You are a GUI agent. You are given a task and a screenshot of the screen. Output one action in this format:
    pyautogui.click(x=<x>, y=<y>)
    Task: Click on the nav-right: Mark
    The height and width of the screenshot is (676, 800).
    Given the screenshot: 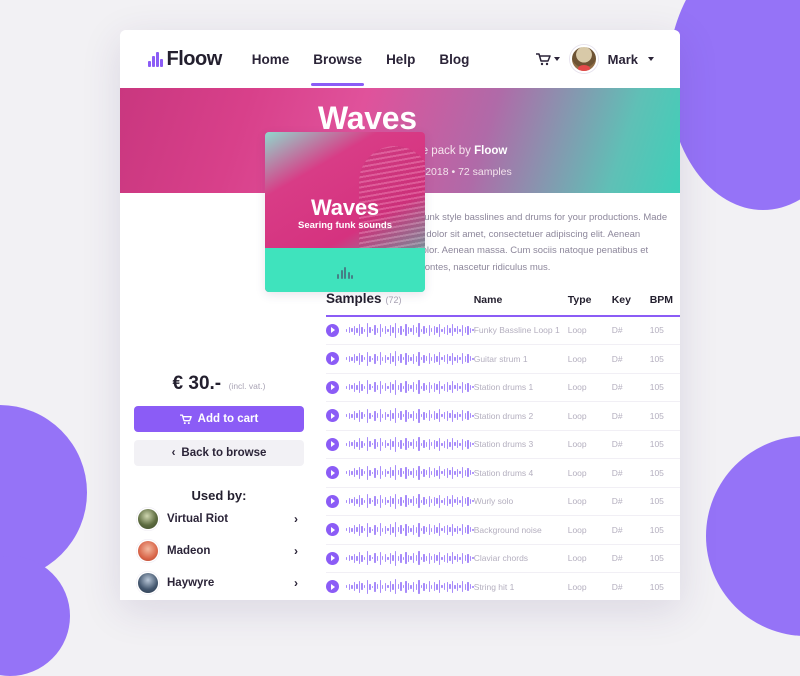 What is the action you would take?
    pyautogui.click(x=594, y=59)
    